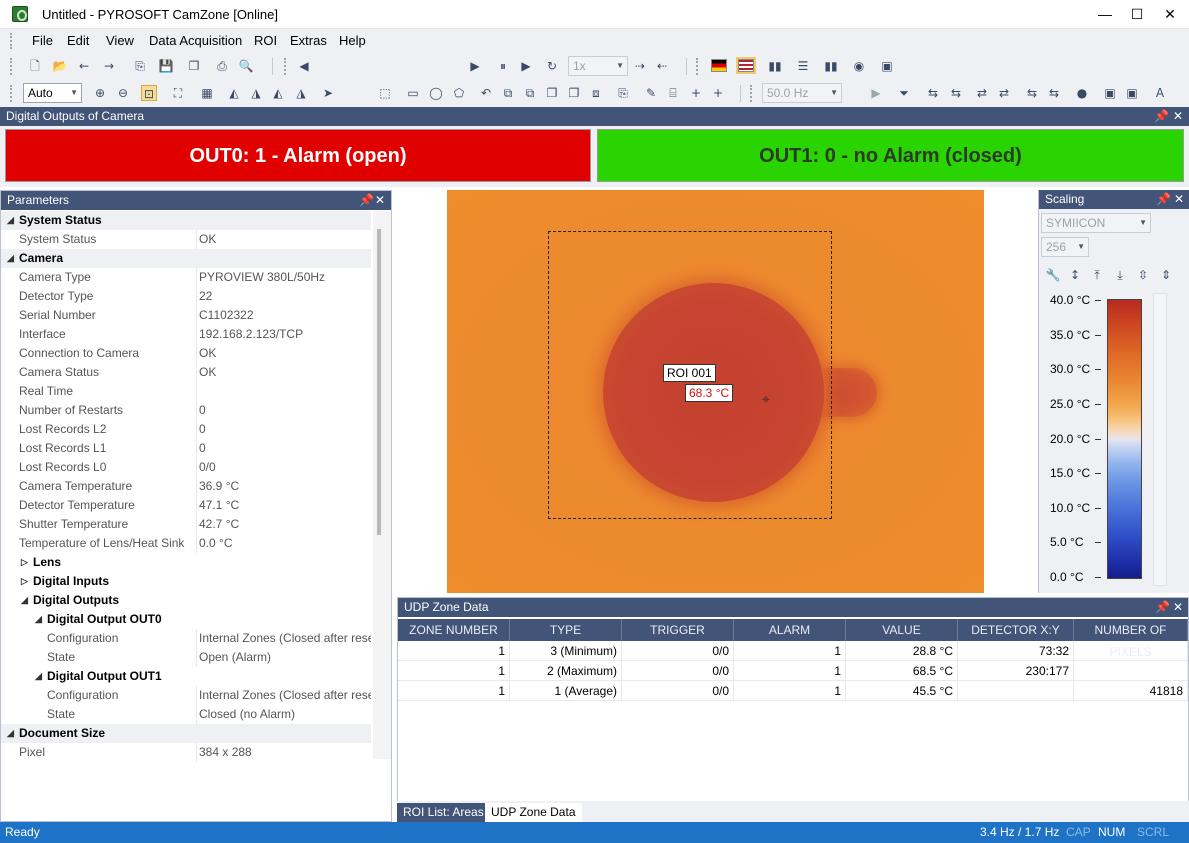 This screenshot has width=1189, height=843. I want to click on new-file-icon: 🗋, so click(35, 66).